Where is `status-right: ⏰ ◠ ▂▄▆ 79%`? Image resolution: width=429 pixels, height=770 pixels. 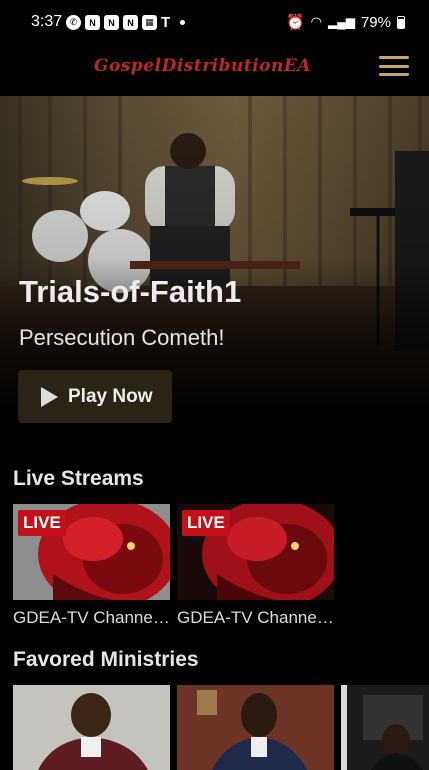 status-right: ⏰ ◠ ▂▄▆ 79% is located at coordinates (345, 22).